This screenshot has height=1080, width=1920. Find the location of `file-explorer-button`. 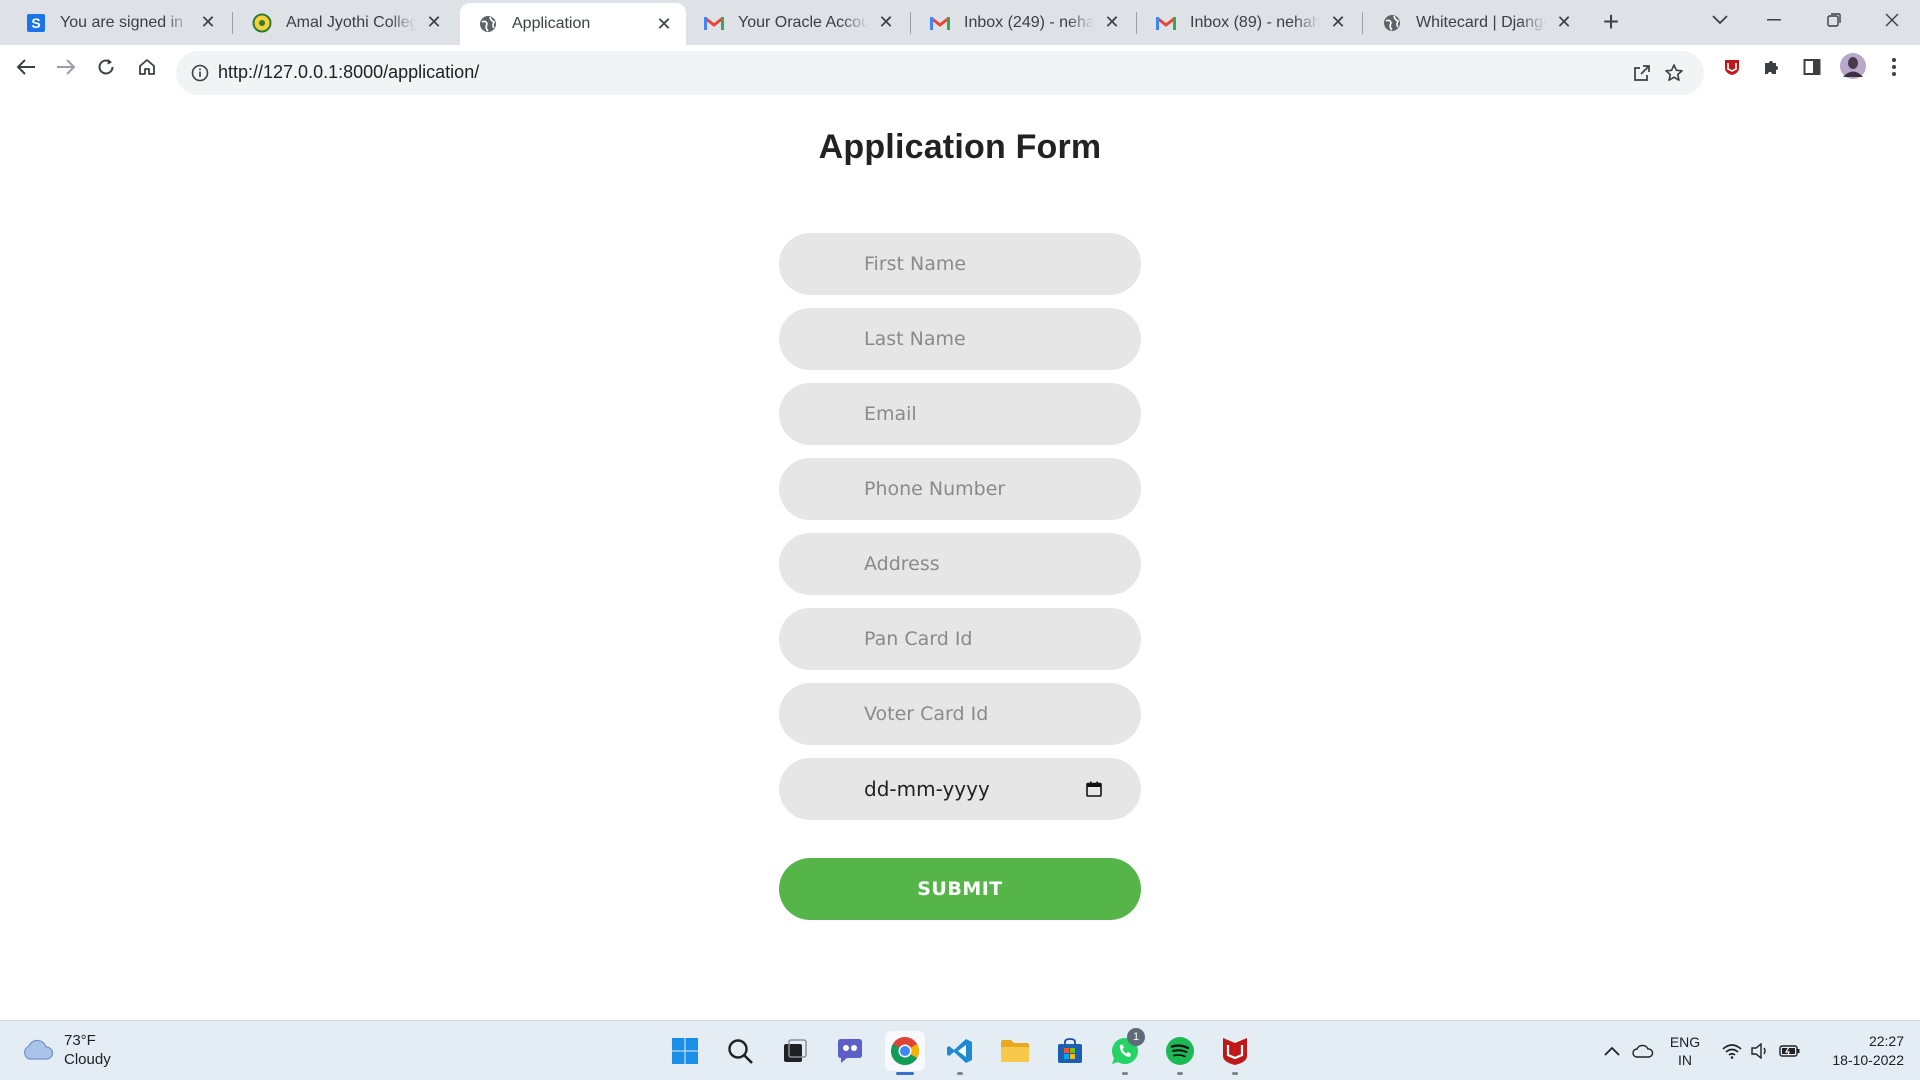

file-explorer-button is located at coordinates (1015, 1051).